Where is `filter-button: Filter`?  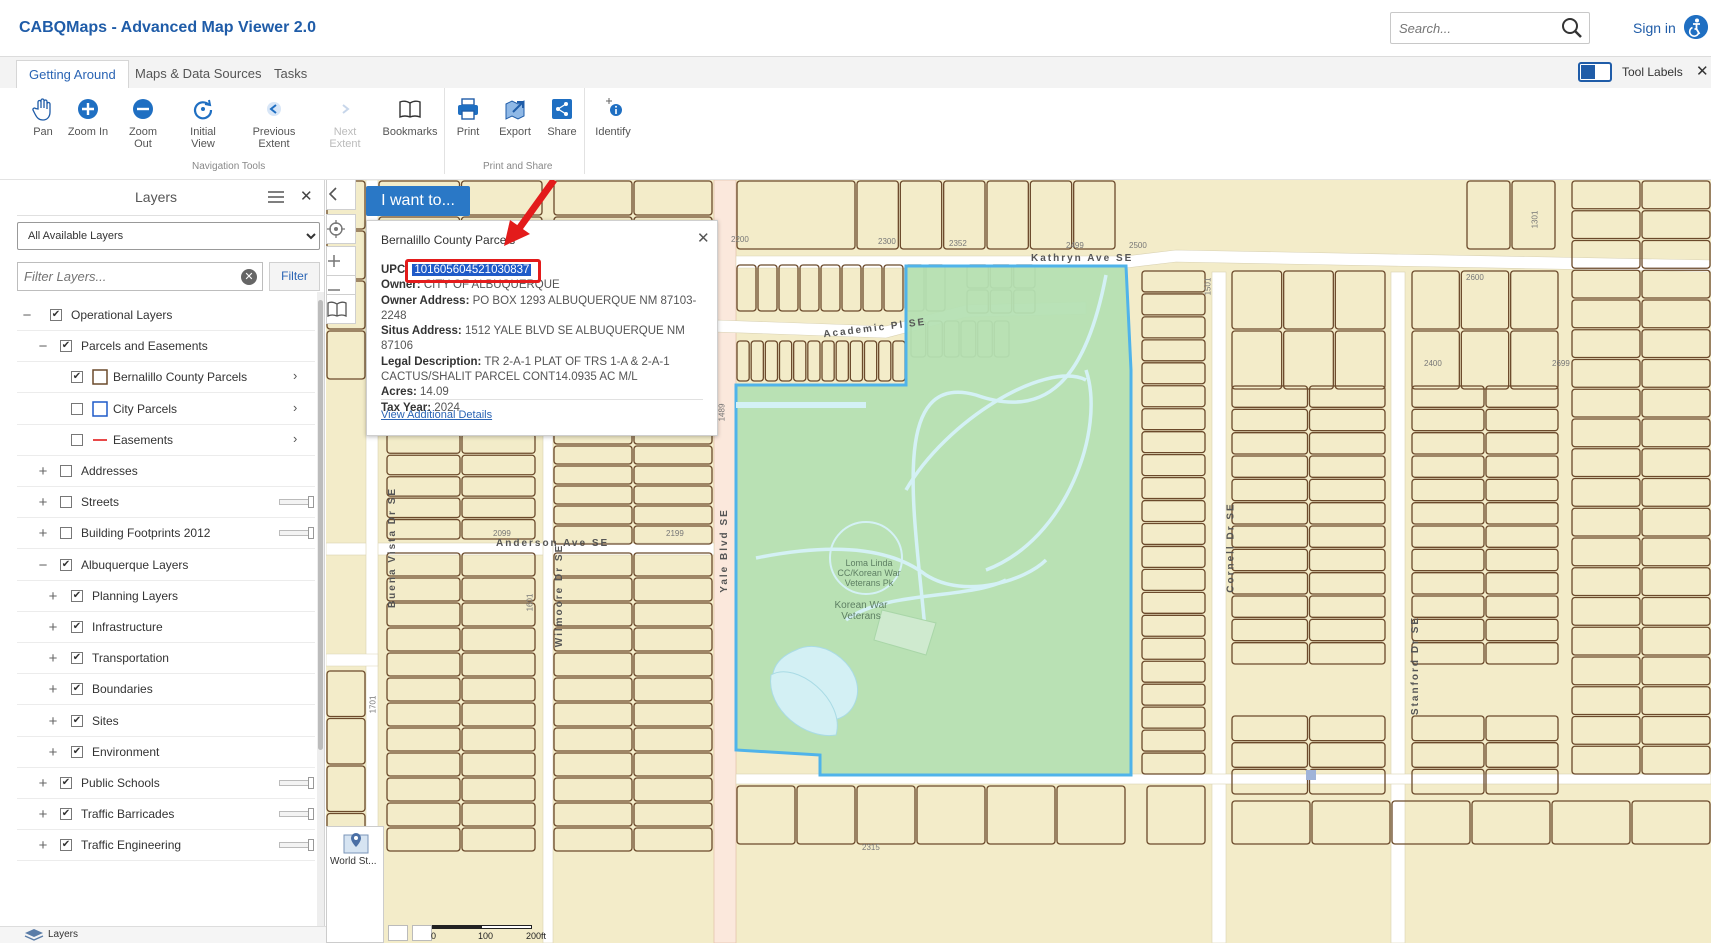
filter-button: Filter is located at coordinates (294, 276).